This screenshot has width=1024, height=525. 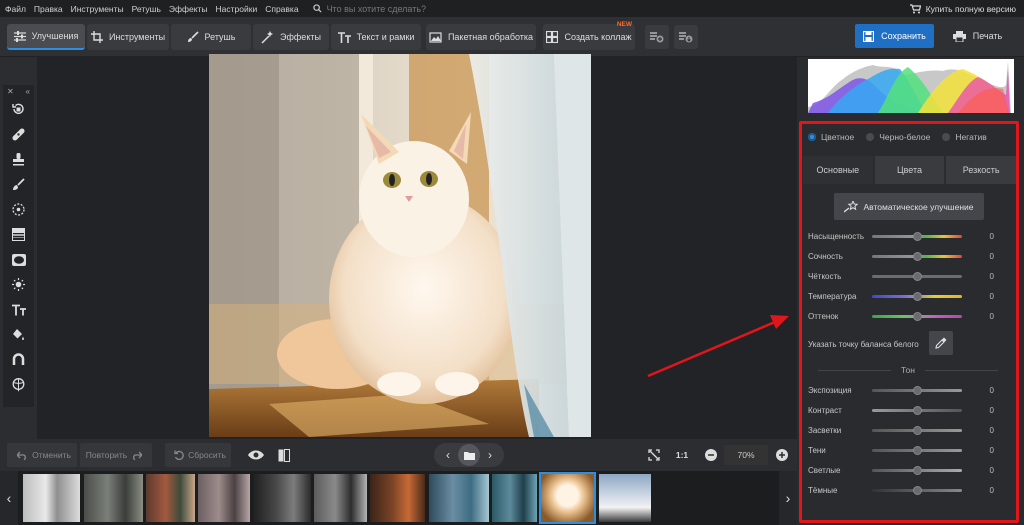 I want to click on dotted-circle-icon, so click(x=18, y=209).